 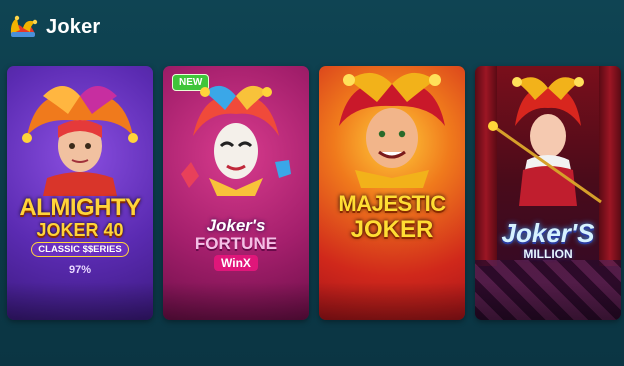 What do you see at coordinates (236, 140) in the screenshot?
I see `jester-mask-icon` at bounding box center [236, 140].